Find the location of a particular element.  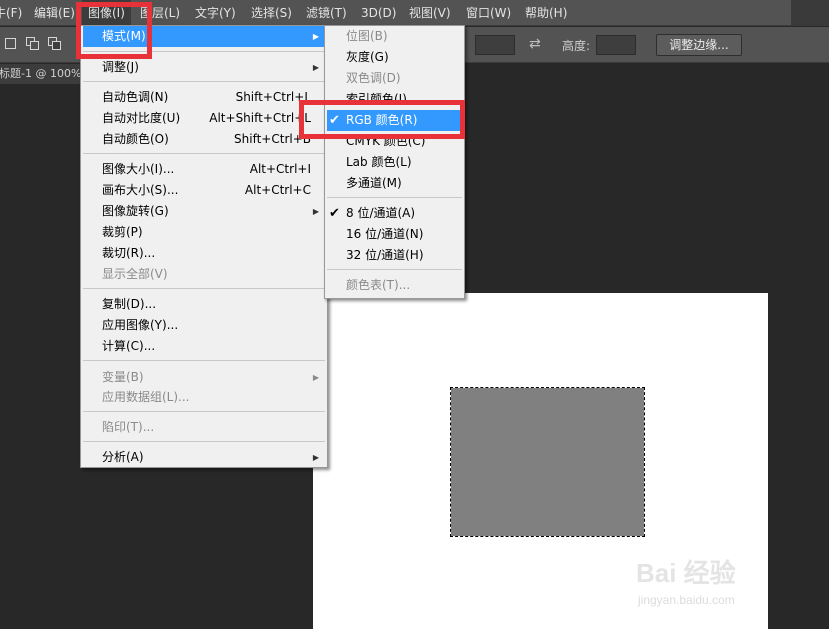

menu-filter: 滤镜(T) is located at coordinates (326, 13).